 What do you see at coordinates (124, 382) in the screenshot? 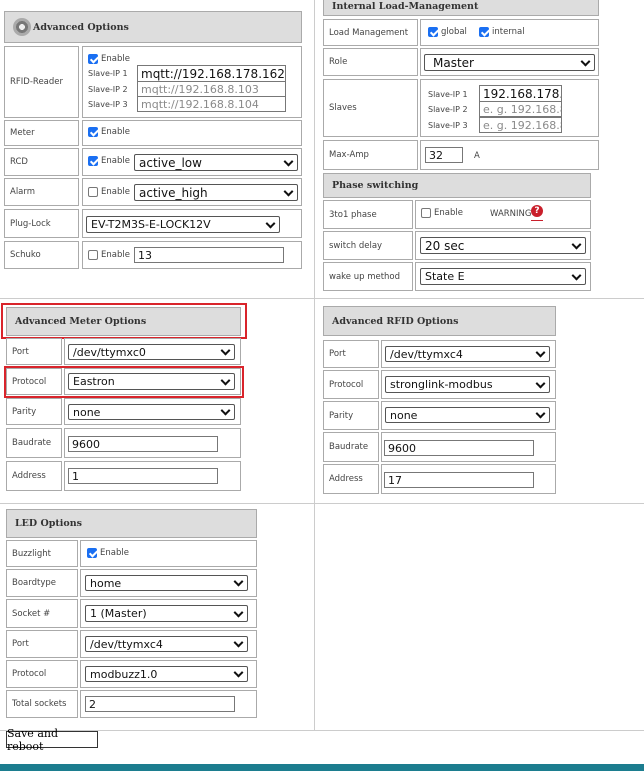
I see `meter-protocol-highlight` at bounding box center [124, 382].